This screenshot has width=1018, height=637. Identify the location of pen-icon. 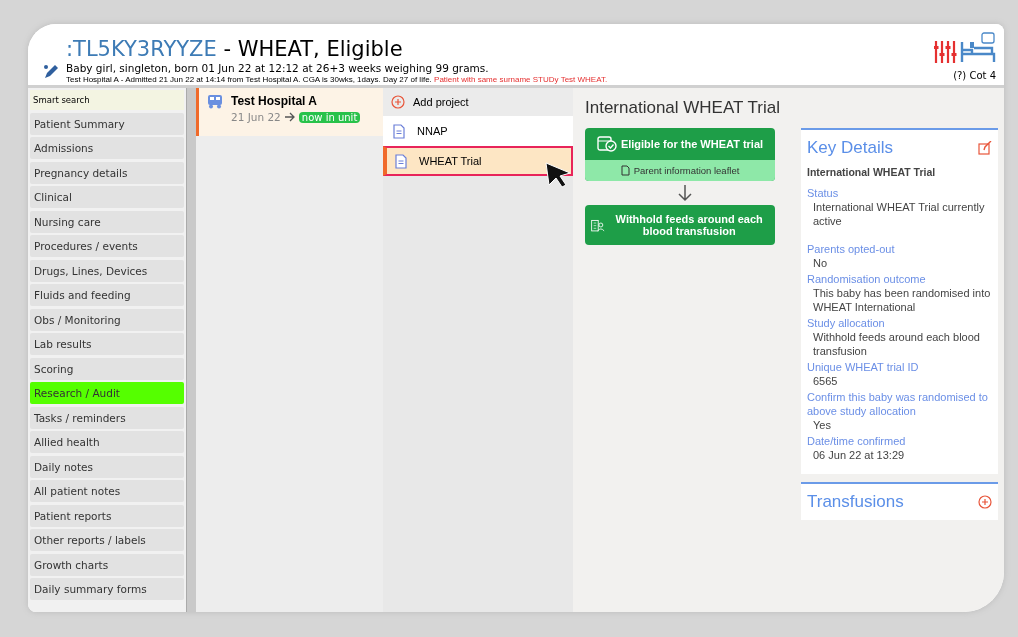
(51, 72).